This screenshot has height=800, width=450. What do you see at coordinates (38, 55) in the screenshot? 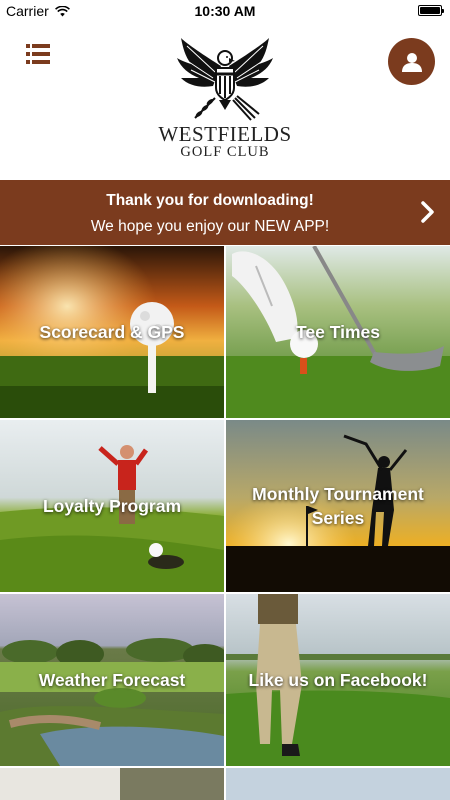
I see `menu-button` at bounding box center [38, 55].